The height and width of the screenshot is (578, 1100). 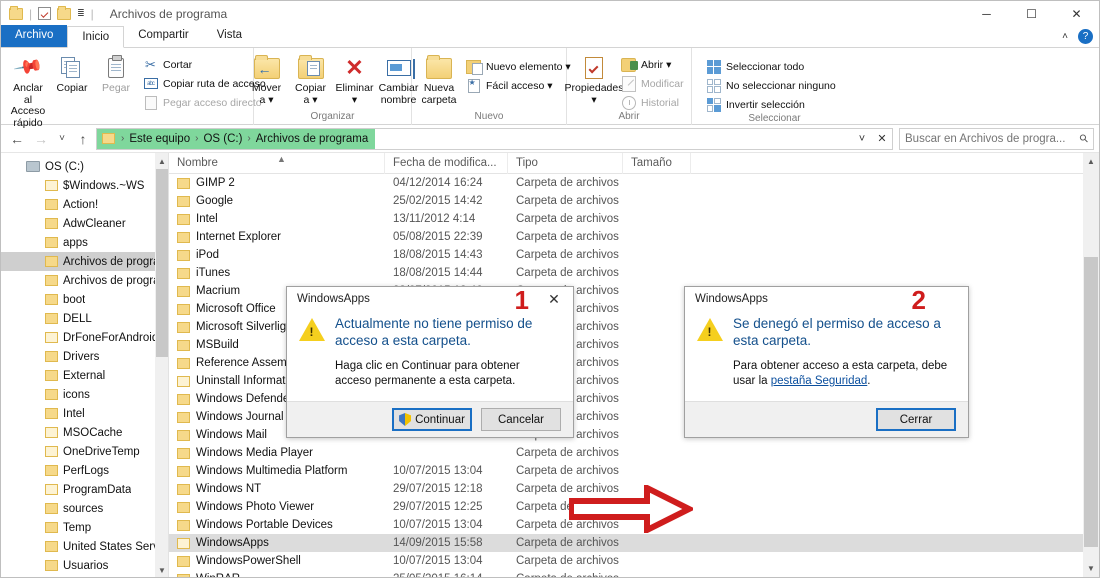 I want to click on tab-vista: Vista, so click(x=229, y=36).